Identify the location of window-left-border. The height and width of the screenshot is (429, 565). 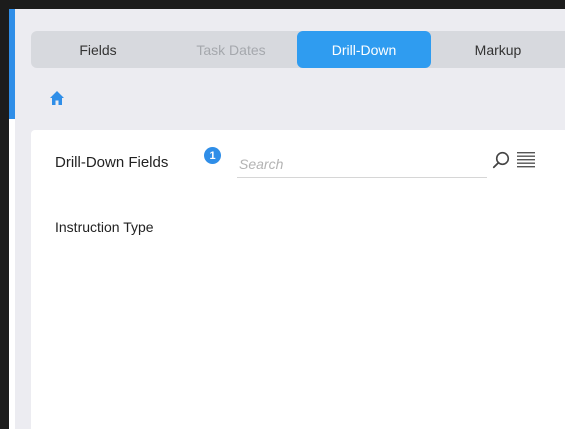
(4, 214).